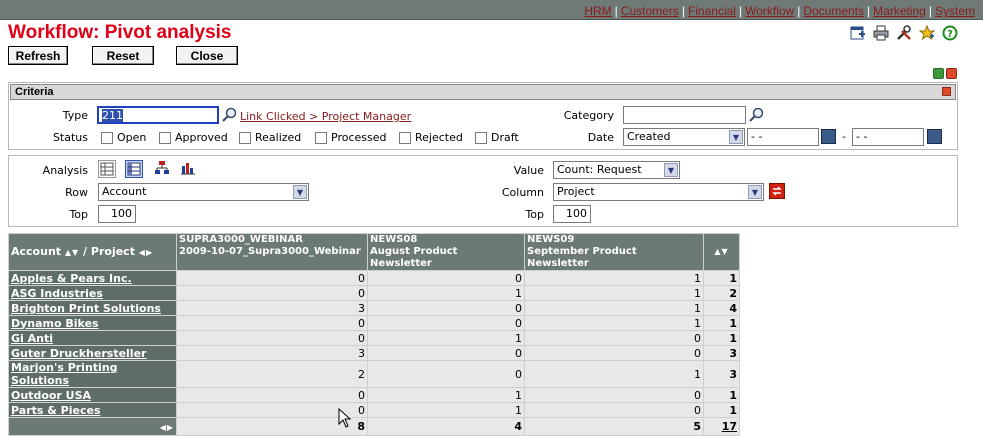 The image size is (983, 436). I want to click on date-to-calendar-icon, so click(934, 136).